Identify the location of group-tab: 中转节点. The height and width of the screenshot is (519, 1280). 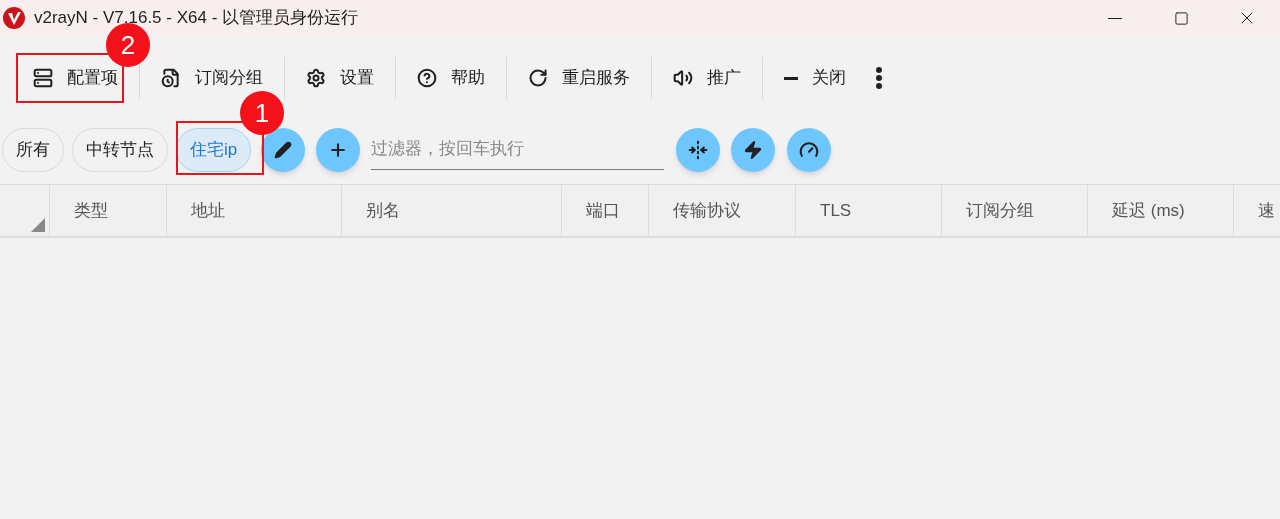
(120, 150).